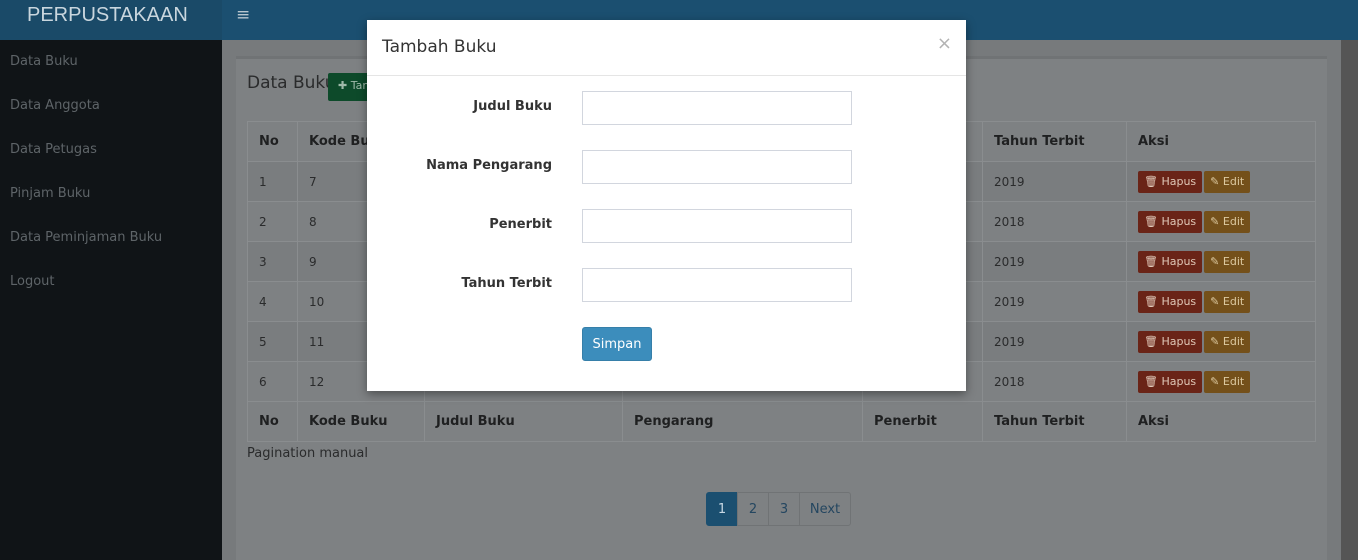 The image size is (1358, 560). I want to click on page-link-3: 3, so click(784, 509).